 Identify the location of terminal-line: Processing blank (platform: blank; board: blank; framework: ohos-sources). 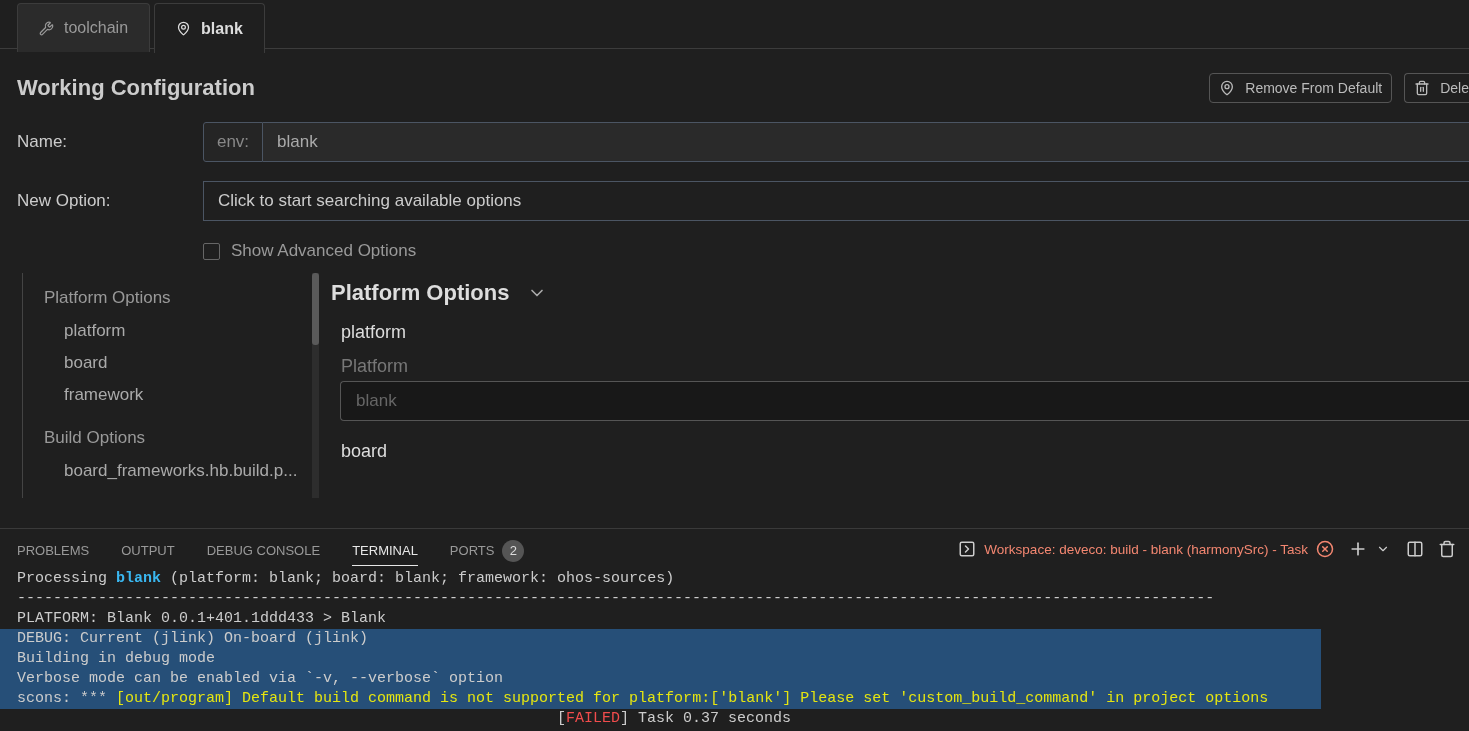
(345, 579).